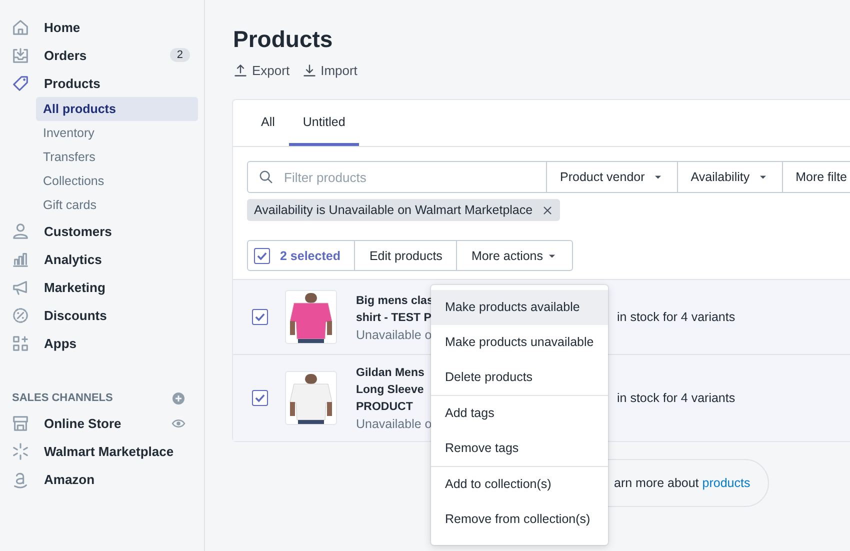  I want to click on filter-tag-label: Availability is Unavailable on Walmart Marketplace, so click(393, 210).